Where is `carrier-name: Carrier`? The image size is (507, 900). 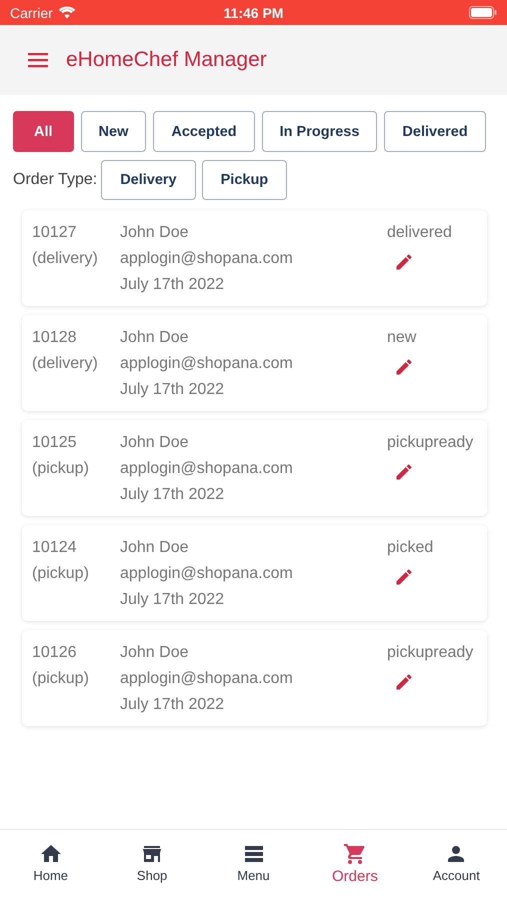 carrier-name: Carrier is located at coordinates (31, 12).